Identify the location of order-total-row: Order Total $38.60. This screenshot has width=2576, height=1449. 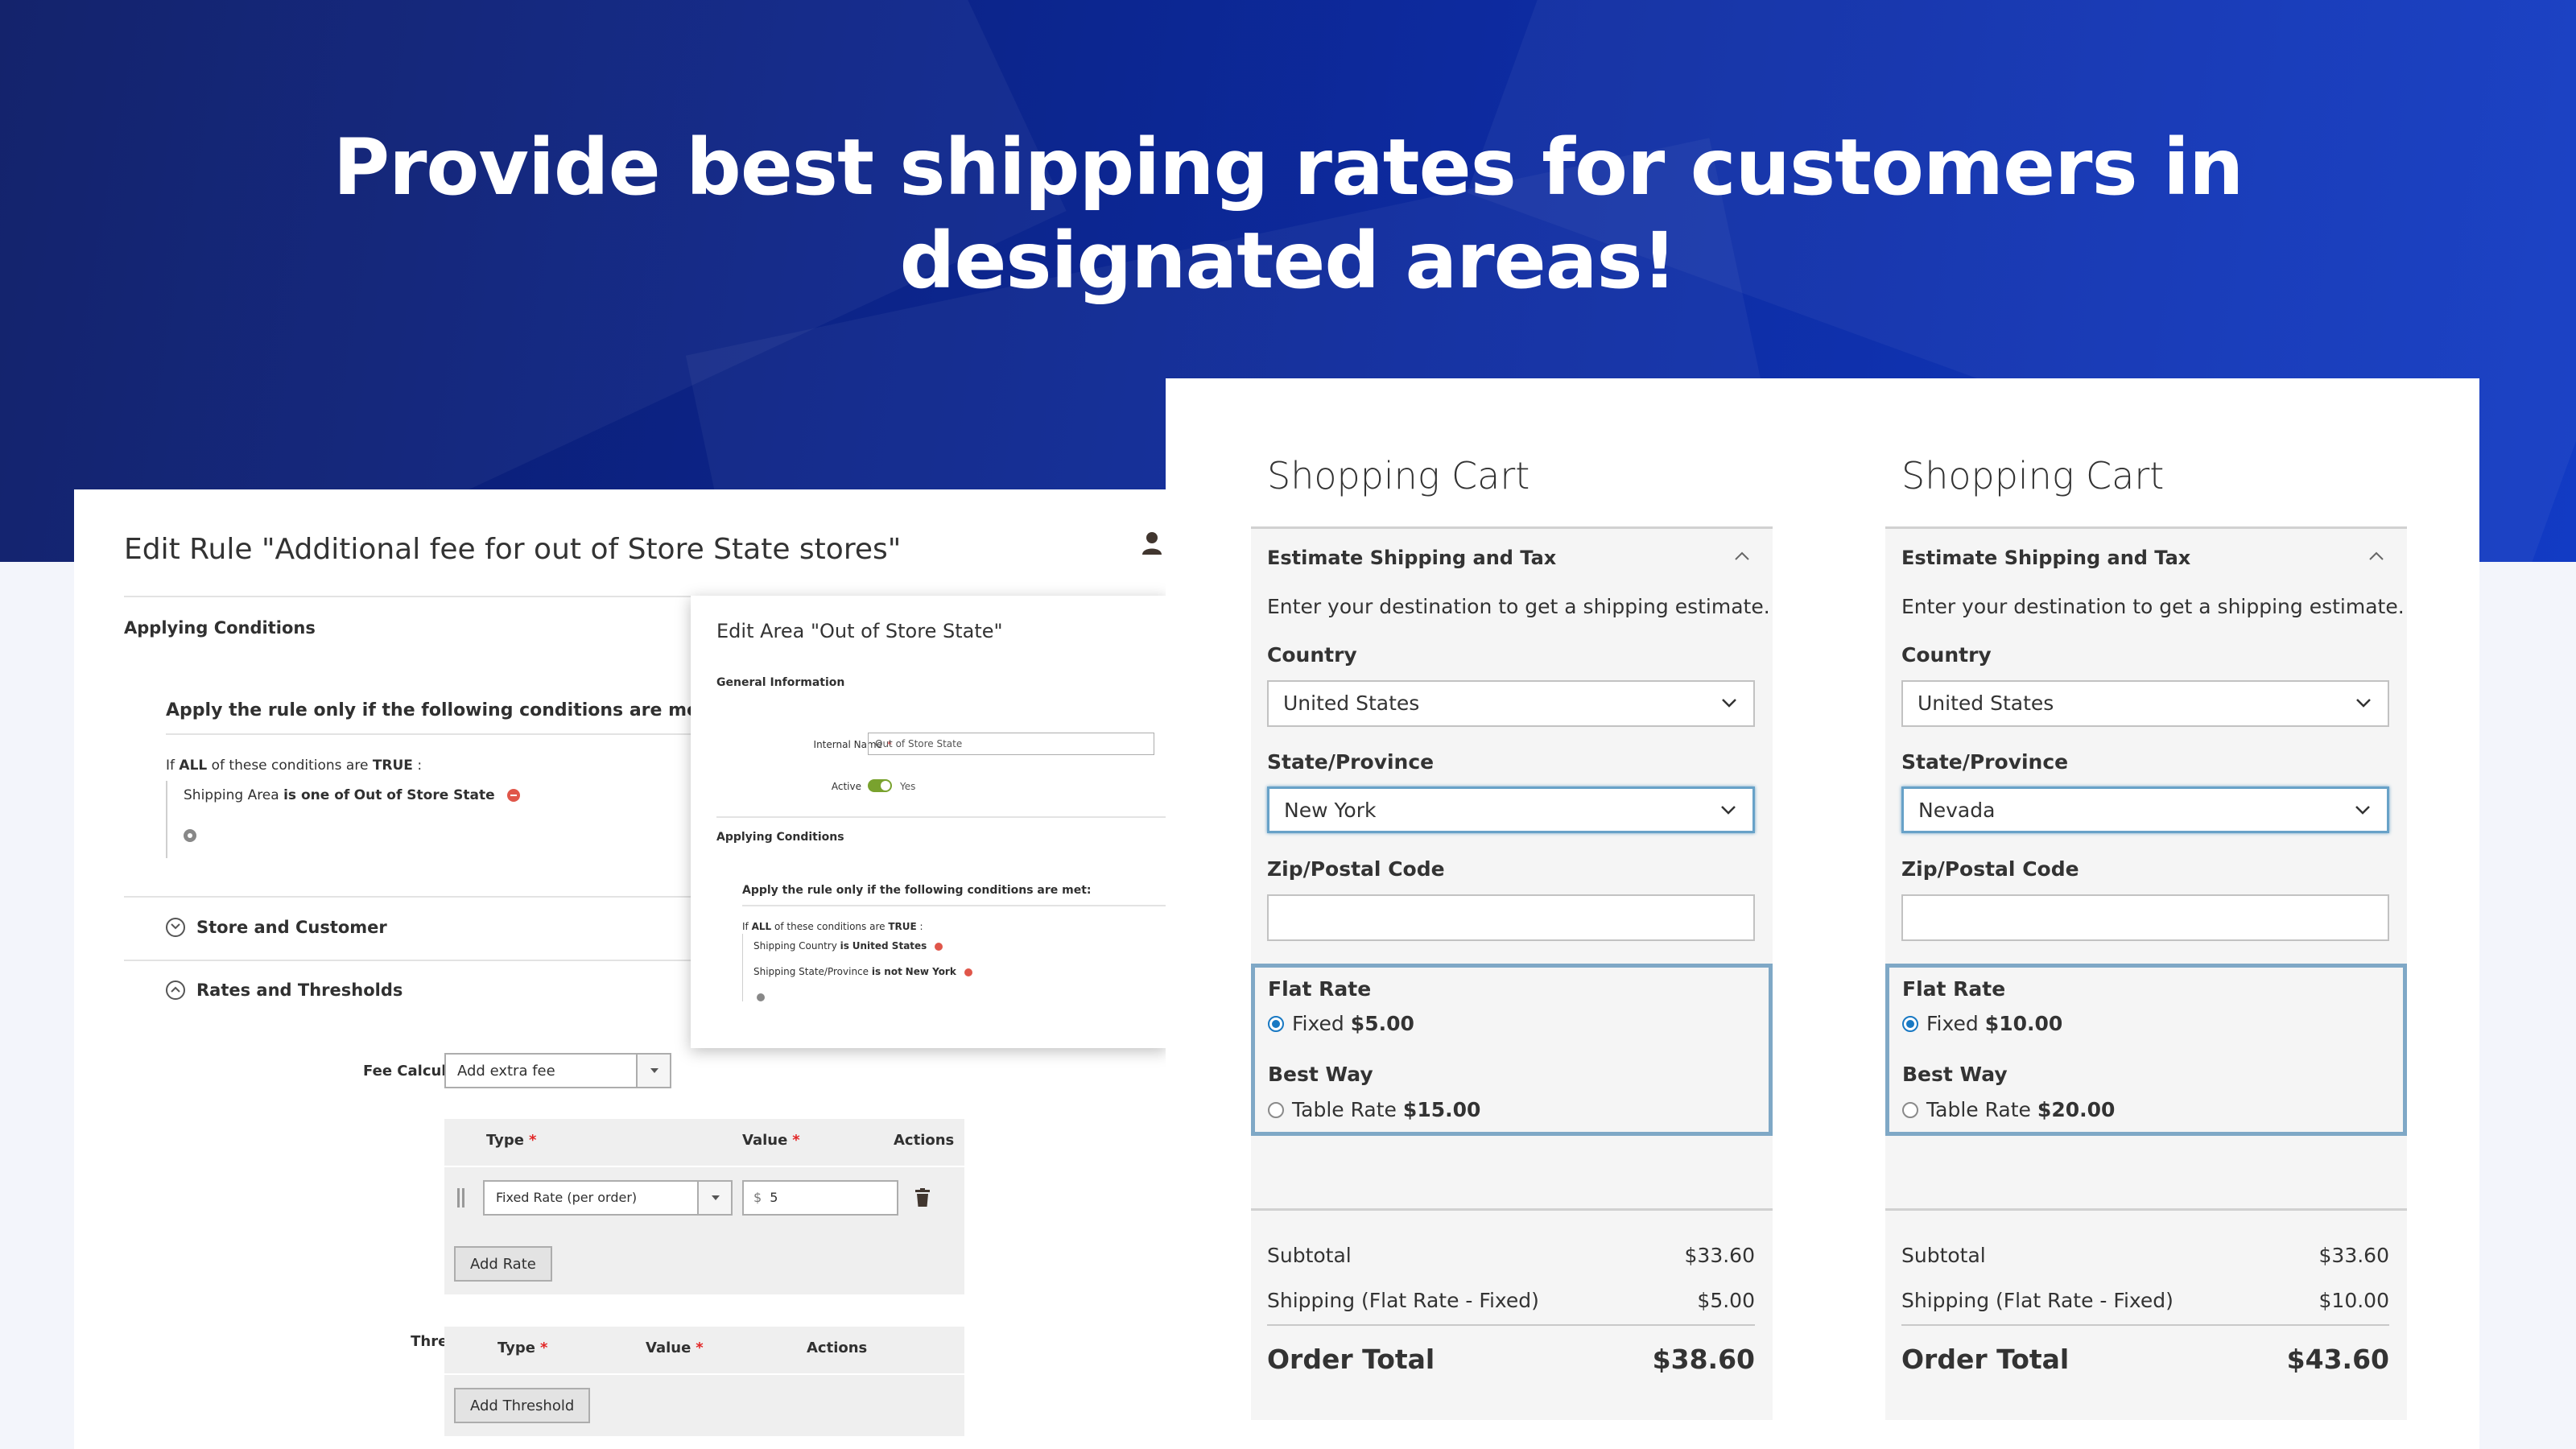
(1511, 1359).